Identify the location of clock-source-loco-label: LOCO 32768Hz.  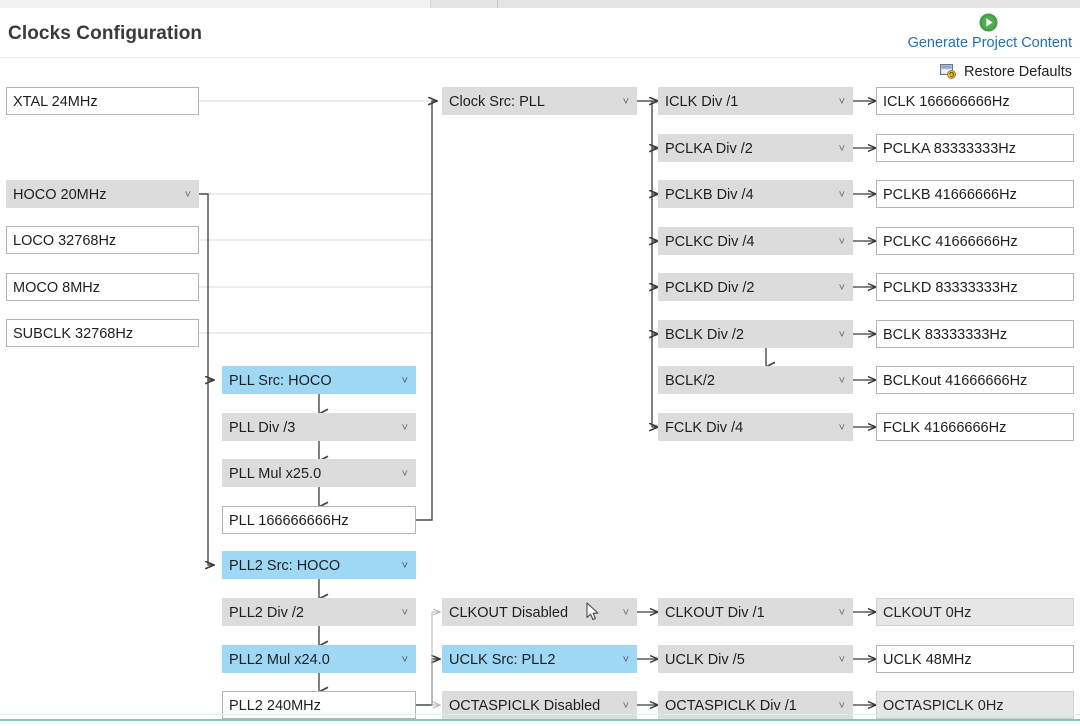
(65, 241).